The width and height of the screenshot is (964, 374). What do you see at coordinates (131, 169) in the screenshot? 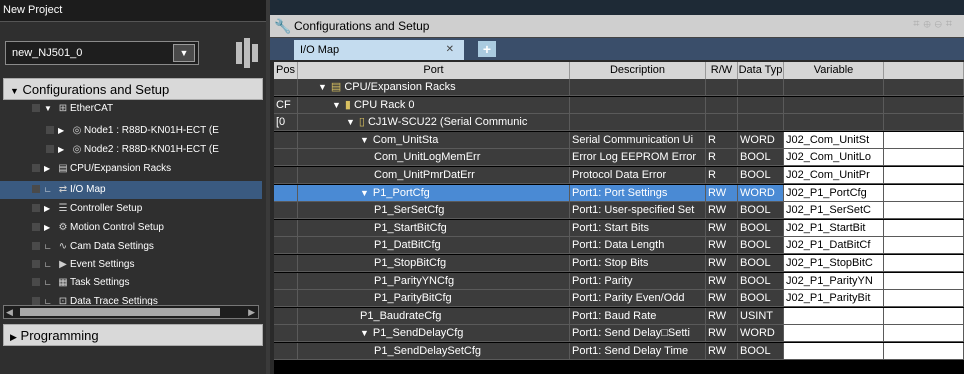
I see `tree-item: ▶ ▤ CPU/Expansion Racks` at bounding box center [131, 169].